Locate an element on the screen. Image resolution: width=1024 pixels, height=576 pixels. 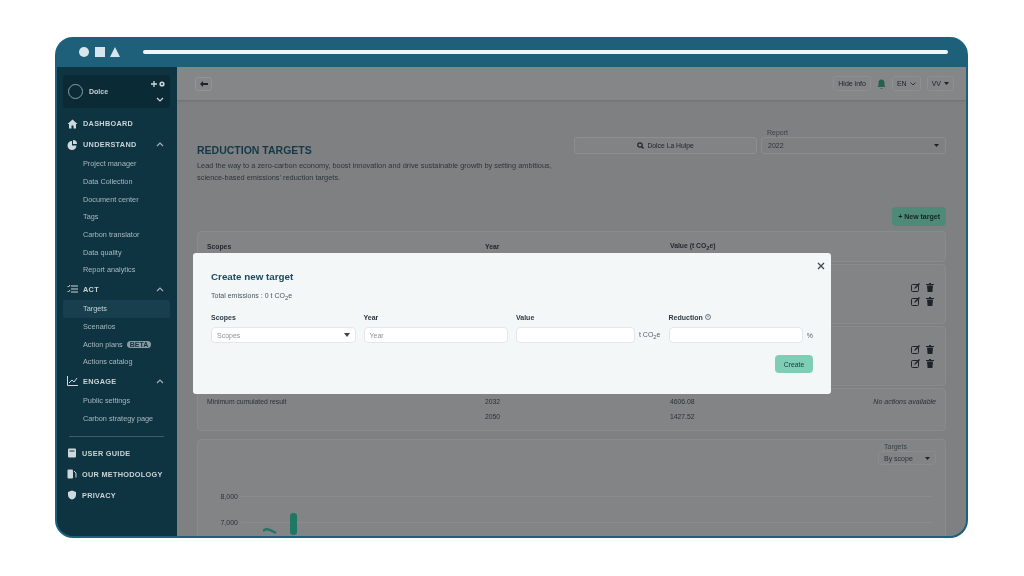
pie-chart-icon is located at coordinates (72, 144).